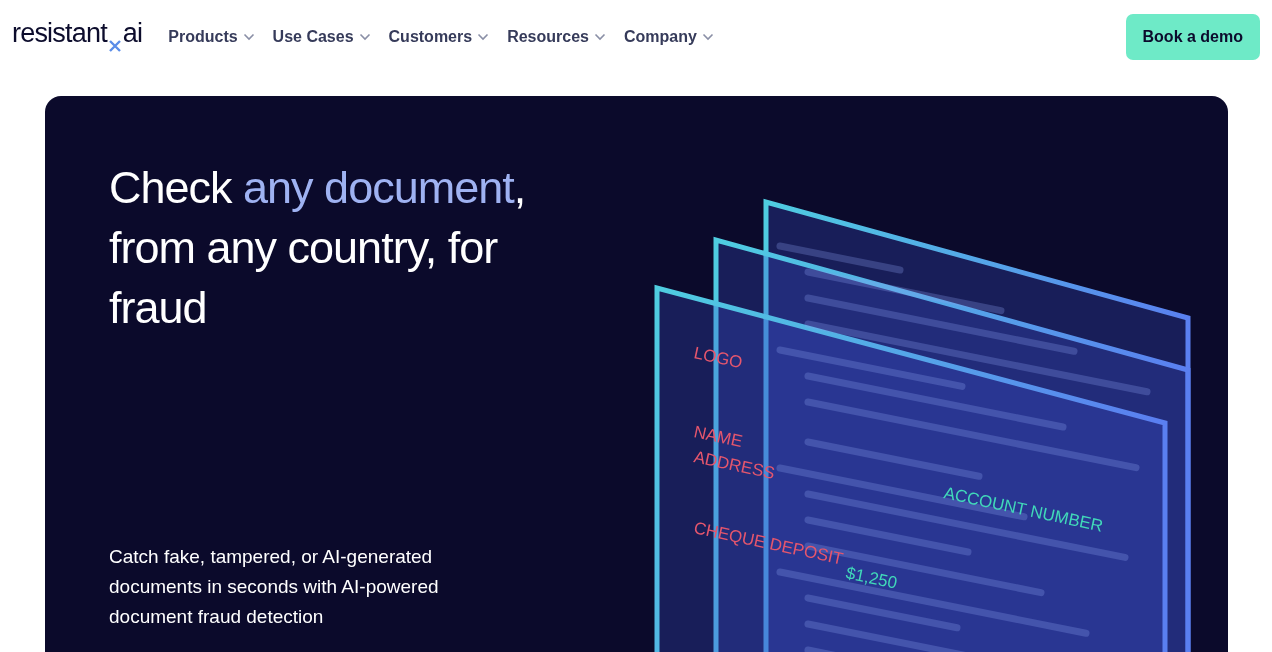  I want to click on document-field-label: CHEQUE DEPOSIT, so click(768, 543).